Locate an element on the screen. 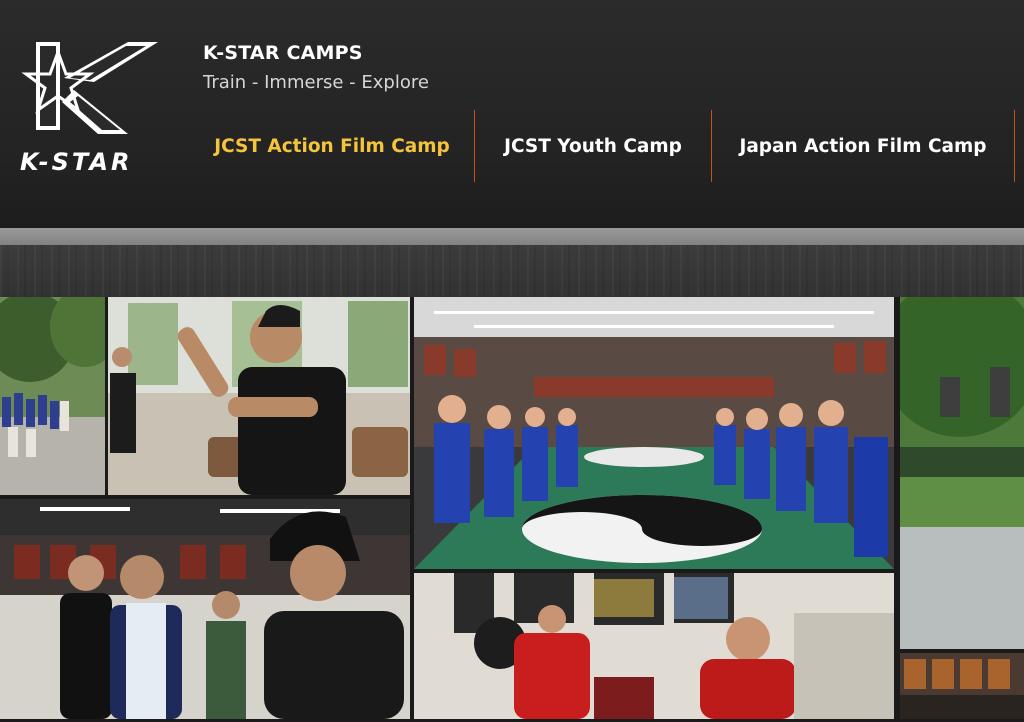 The image size is (1024, 722). brand-tagline: Train - Immerse - Explore is located at coordinates (316, 82).